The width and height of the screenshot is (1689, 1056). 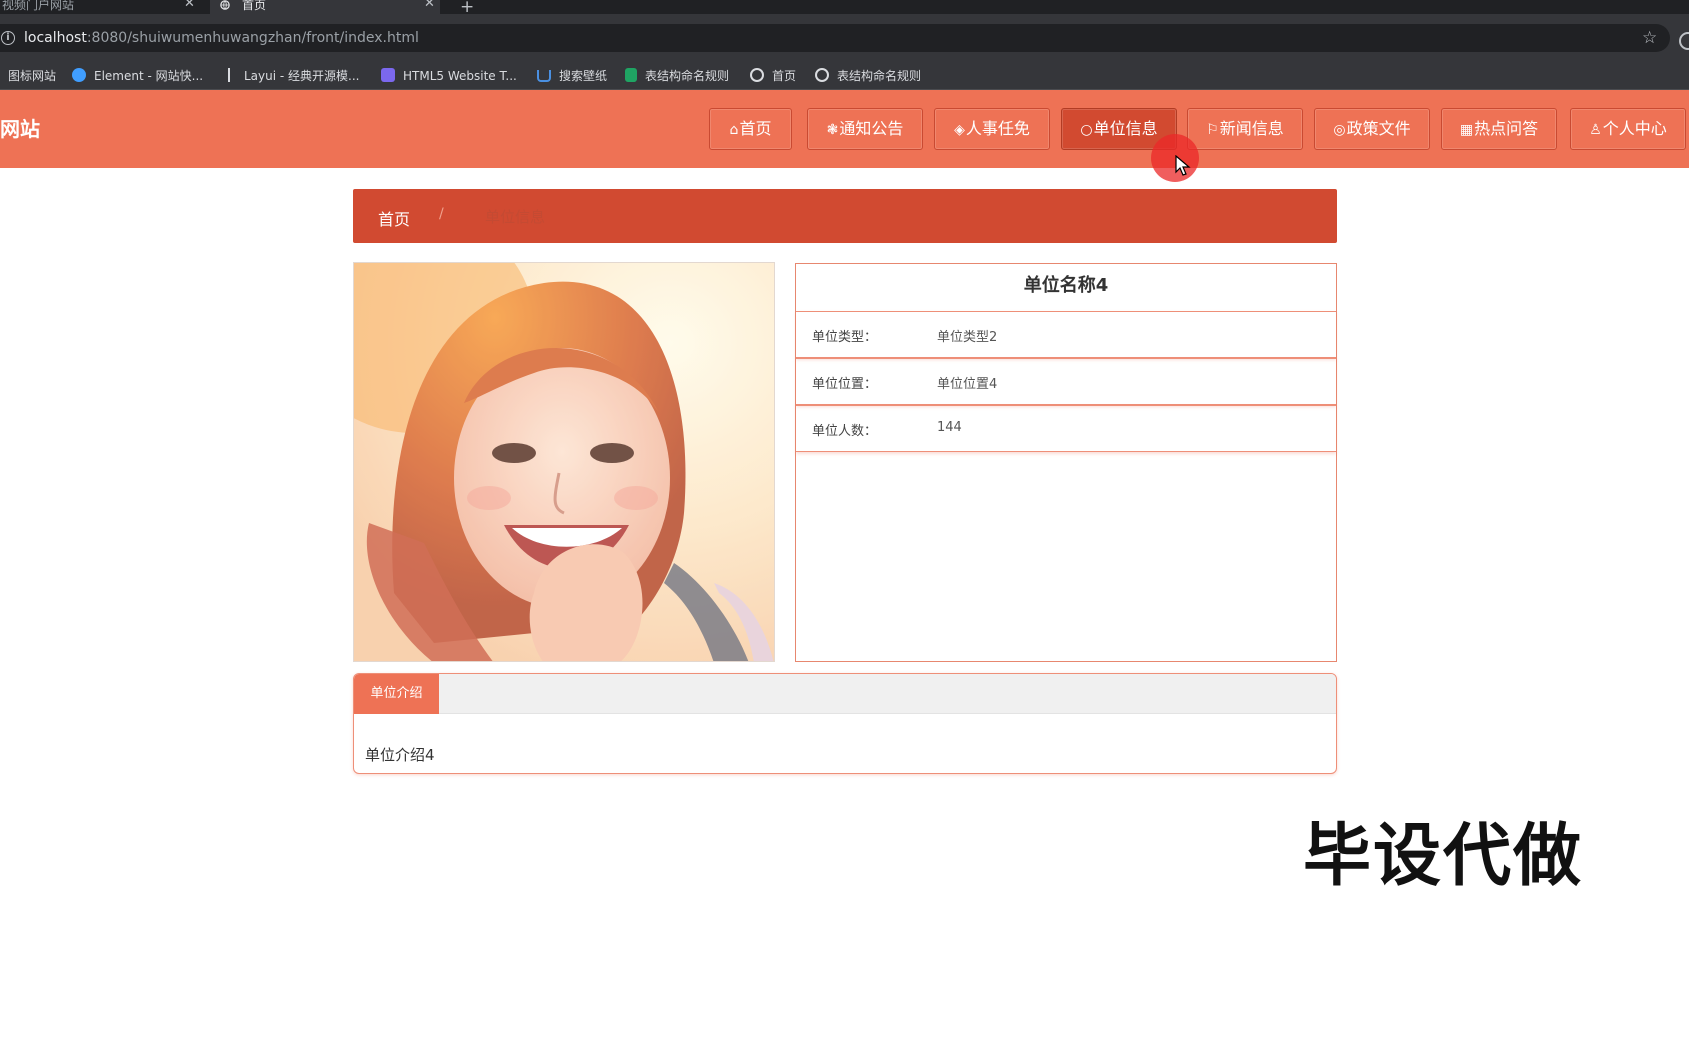 I want to click on bookmark-item: 搜索壁纸, so click(x=572, y=76).